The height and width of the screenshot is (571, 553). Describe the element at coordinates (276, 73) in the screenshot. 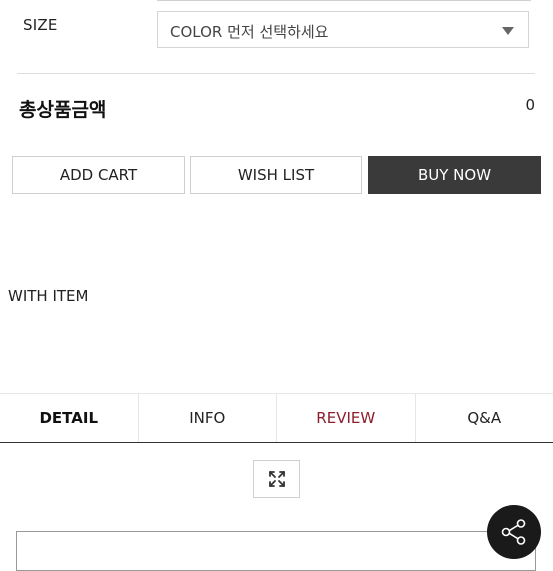

I see `section-divider` at that location.